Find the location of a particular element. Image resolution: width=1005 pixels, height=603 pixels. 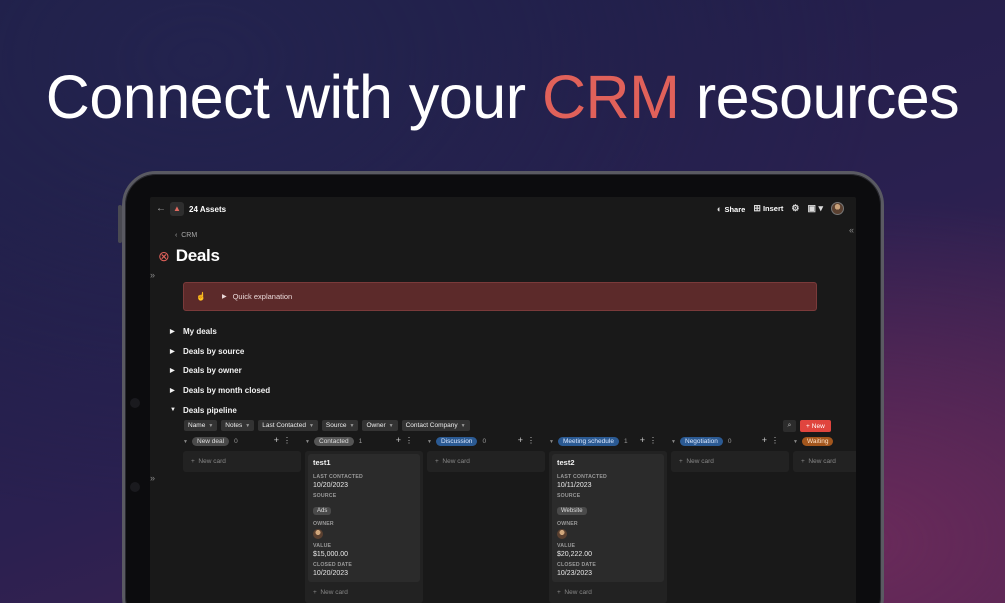

topbar-actions: ◐ Share ⊞ Insert ⚙ ▣ ▾ is located at coordinates (780, 208).